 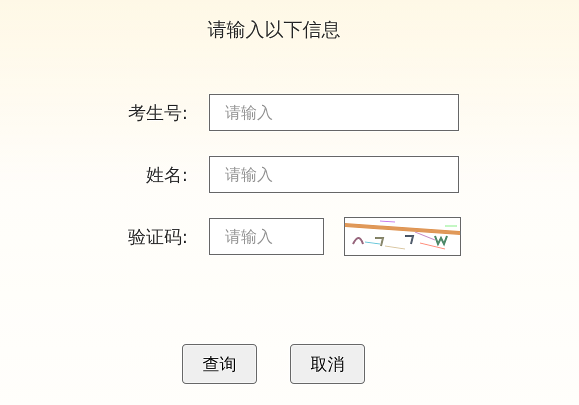 What do you see at coordinates (219, 364) in the screenshot?
I see `query-button: 查询` at bounding box center [219, 364].